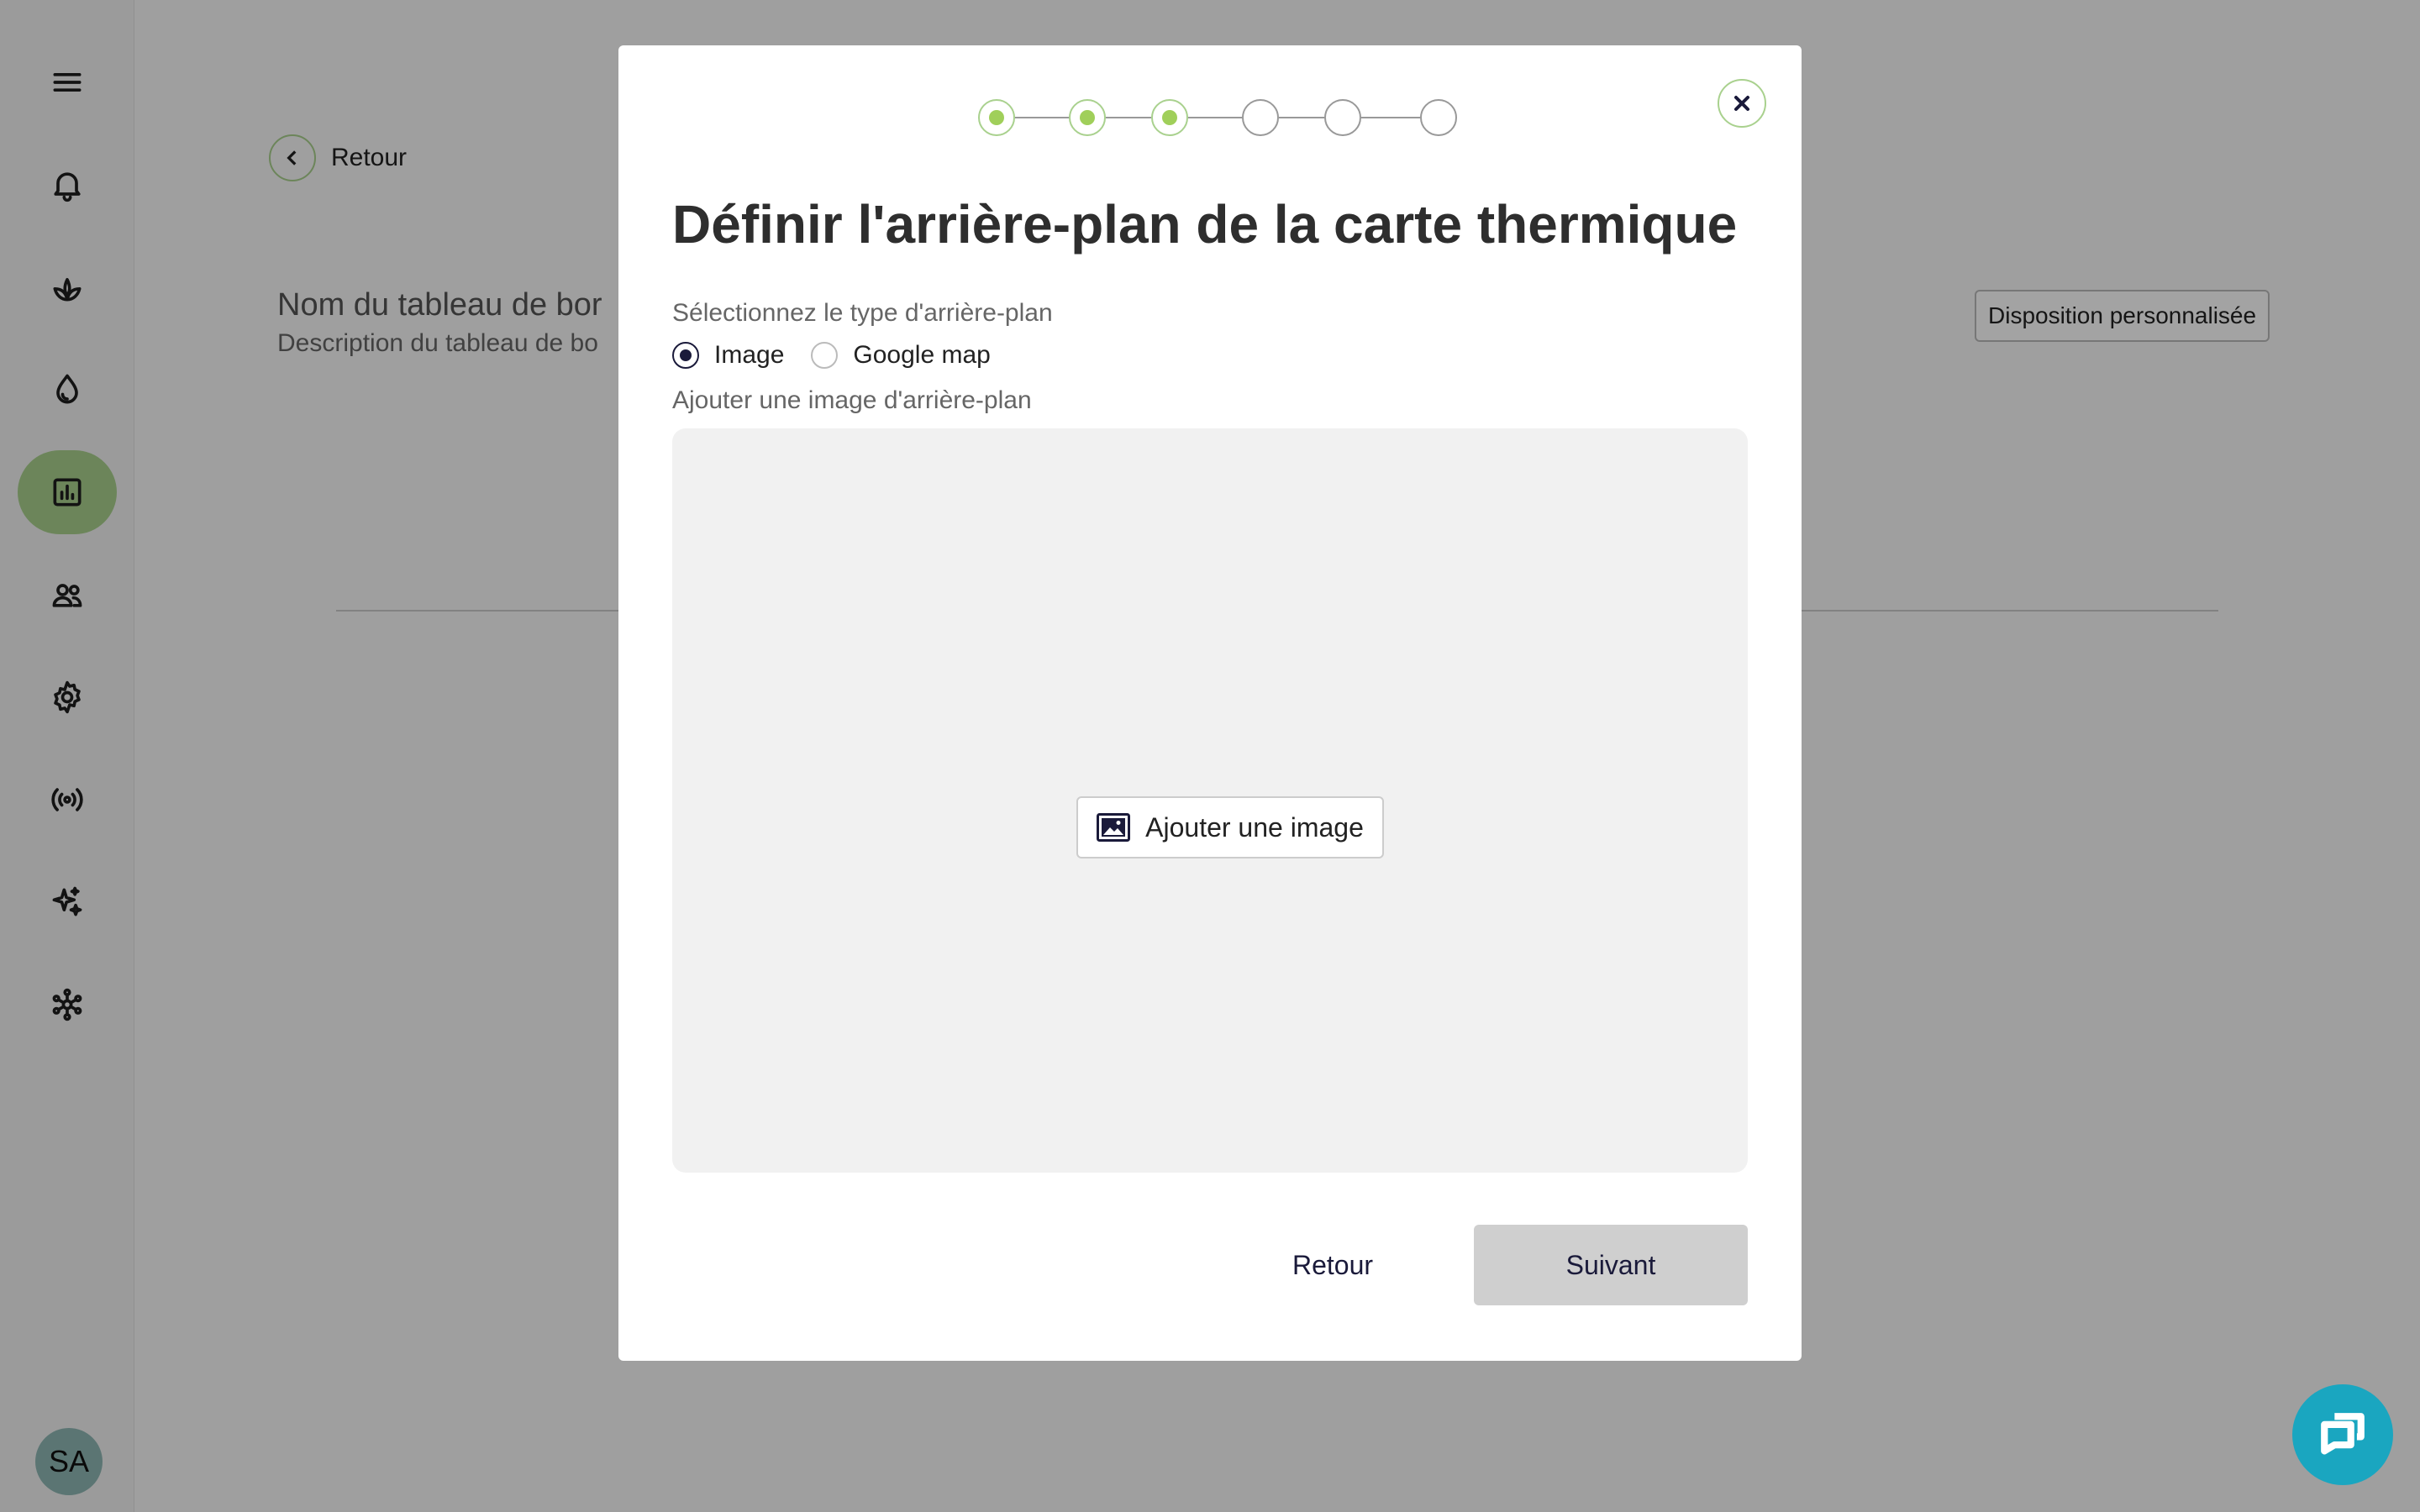 This screenshot has width=2420, height=1512. I want to click on radio-option-image: Image, so click(728, 355).